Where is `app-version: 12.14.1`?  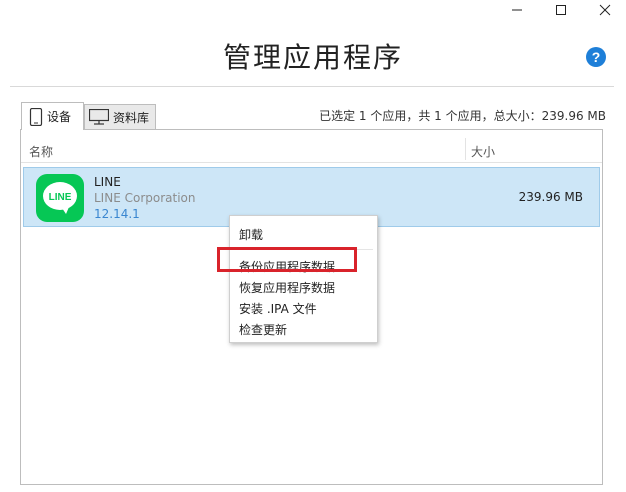
app-version: 12.14.1 is located at coordinates (117, 214).